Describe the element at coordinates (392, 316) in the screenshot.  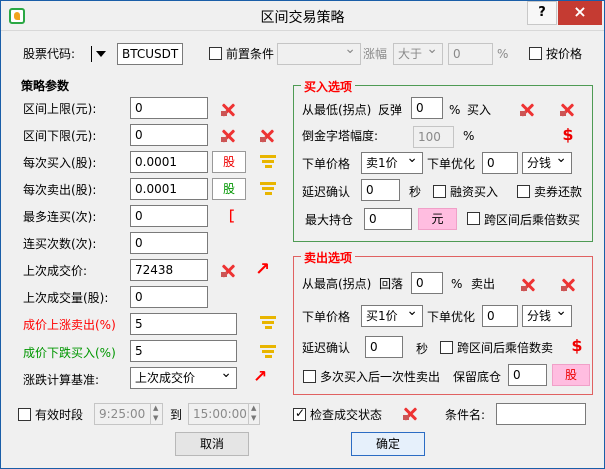
I see `sell-order-price-select: 买1价` at that location.